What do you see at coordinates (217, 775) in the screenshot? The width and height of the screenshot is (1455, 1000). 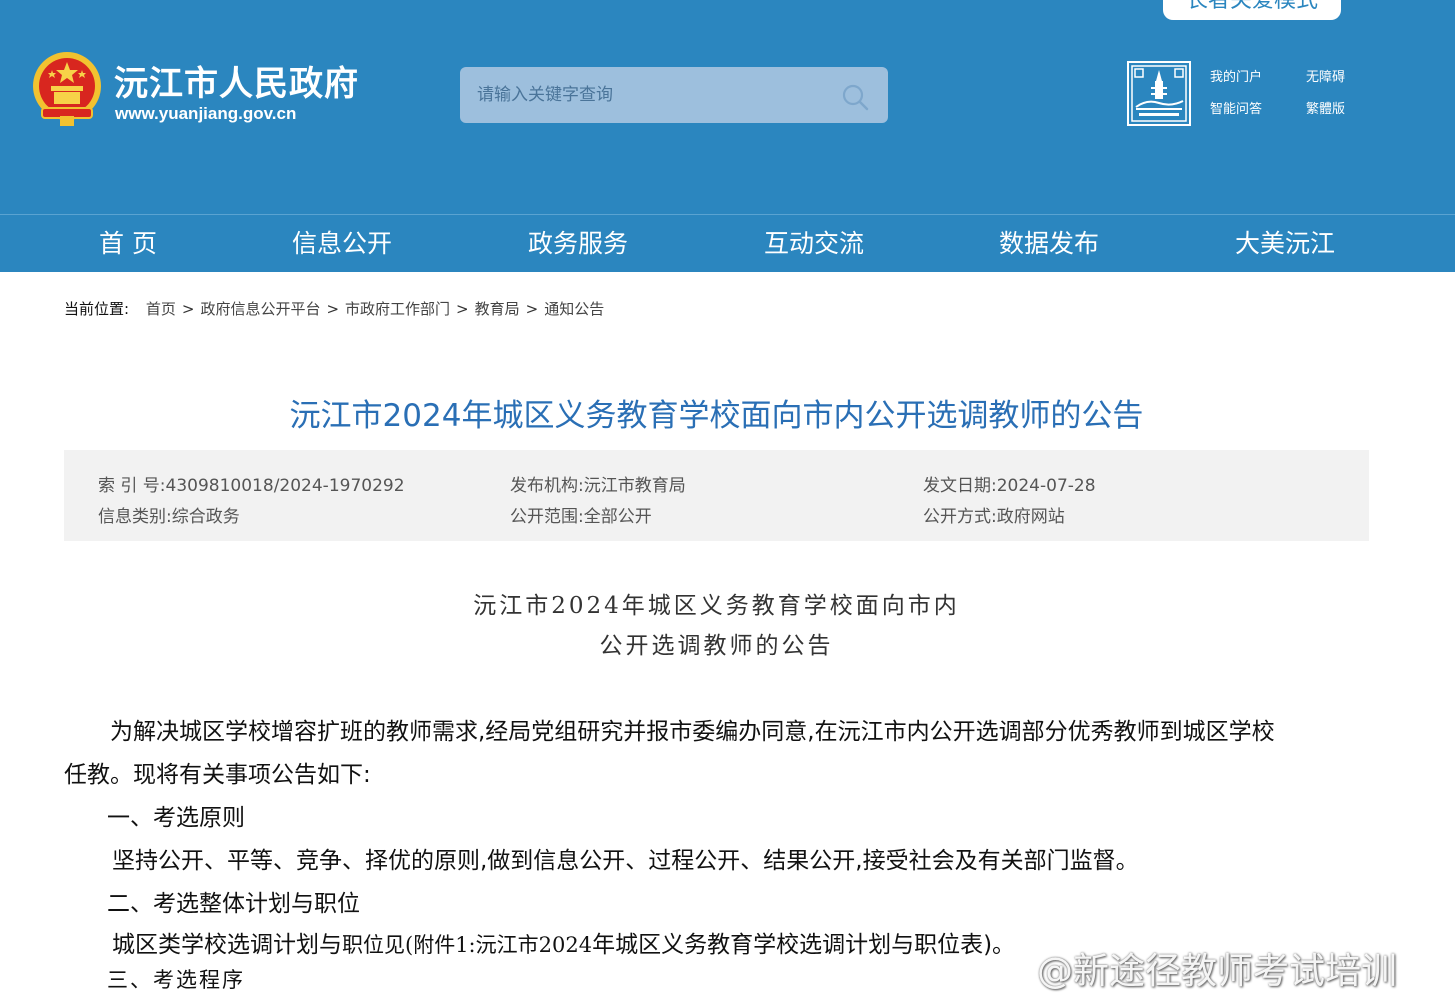 I see `intro-paragraph-line2: 任教。现将有关事项公告如下:` at bounding box center [217, 775].